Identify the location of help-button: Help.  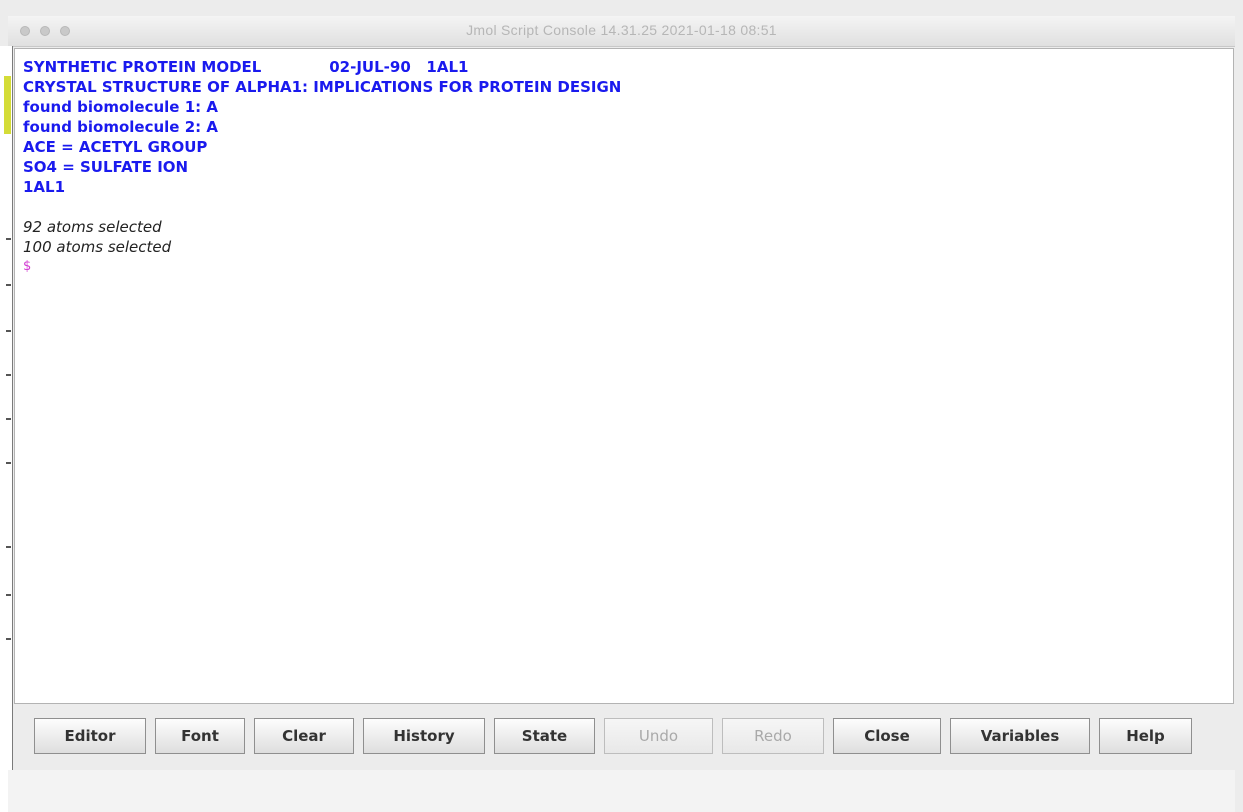
(1145, 736).